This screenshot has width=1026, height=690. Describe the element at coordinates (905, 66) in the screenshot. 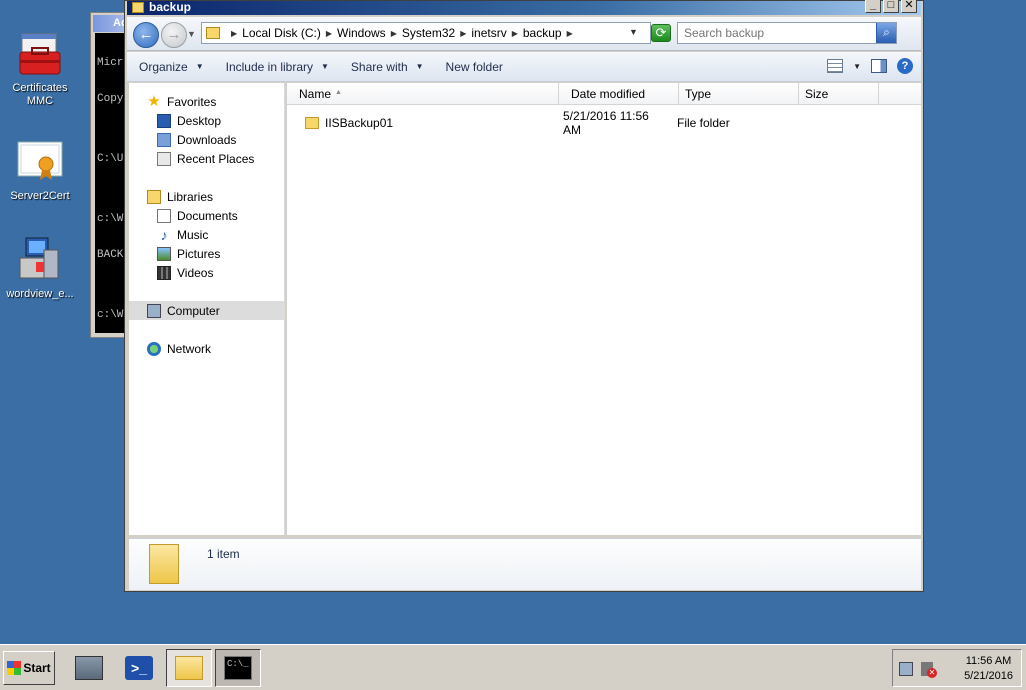

I see `help-icon: ?` at that location.